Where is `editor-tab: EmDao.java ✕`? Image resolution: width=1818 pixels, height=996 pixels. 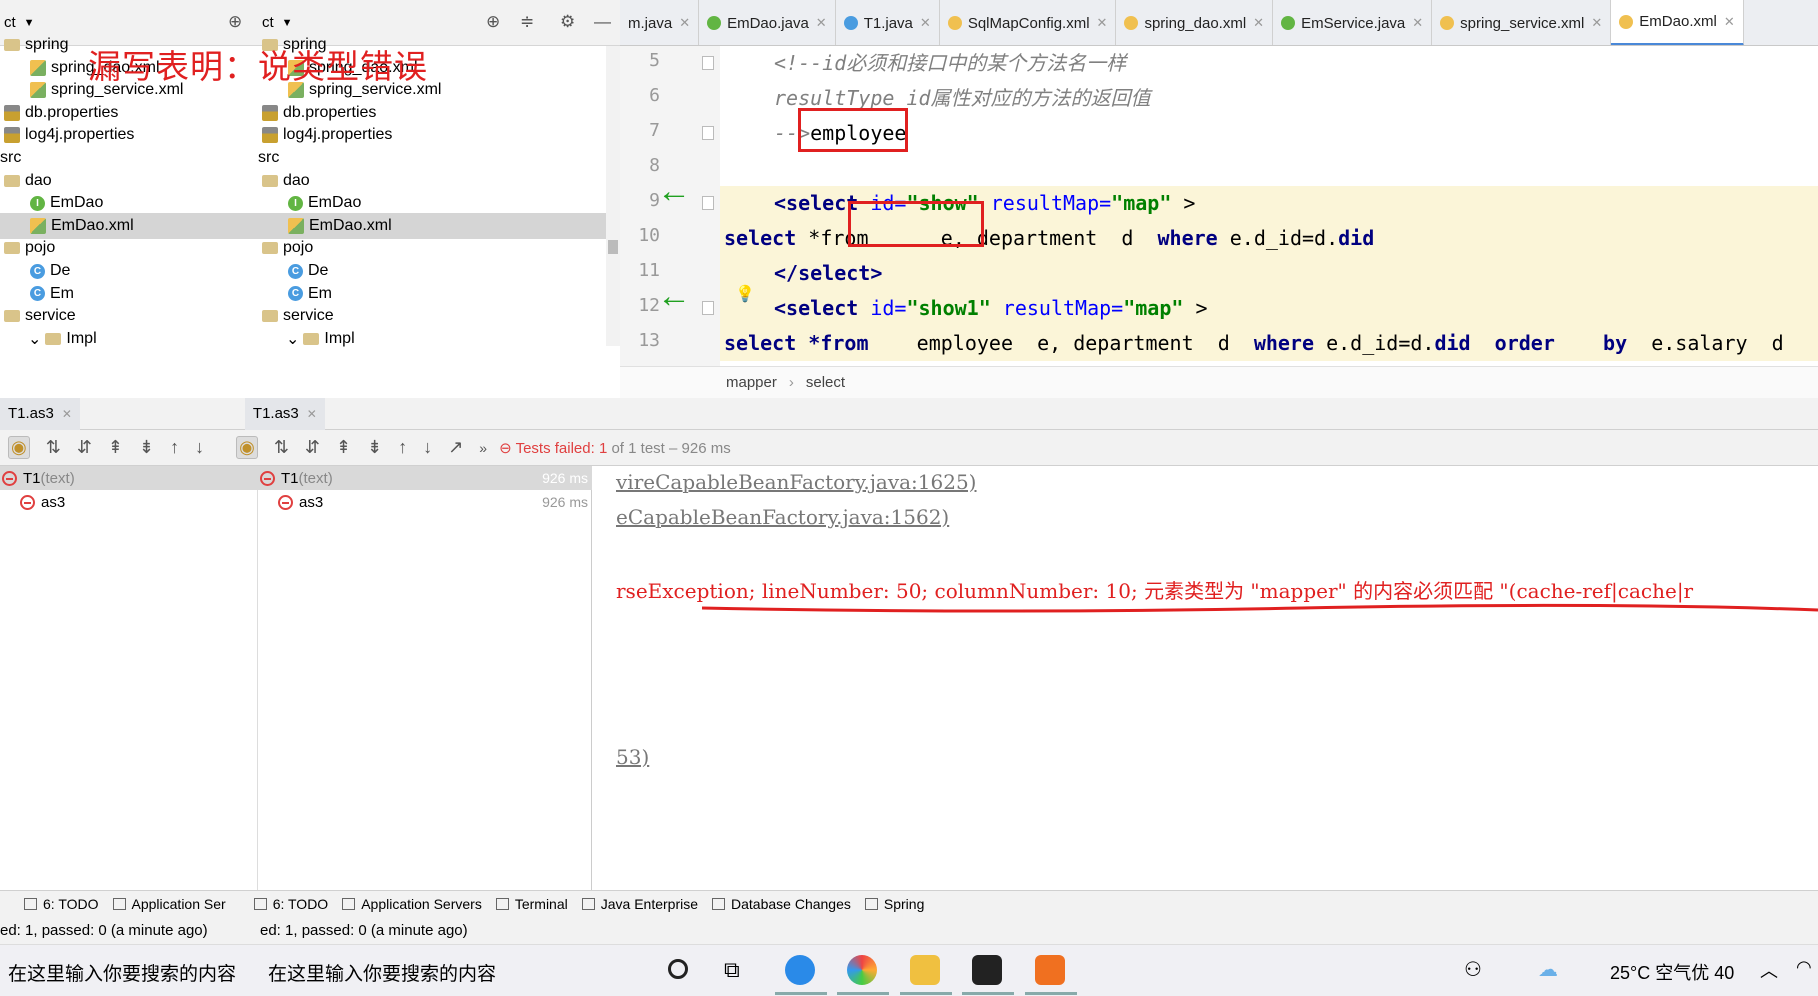
editor-tab: EmDao.java ✕ is located at coordinates (767, 22).